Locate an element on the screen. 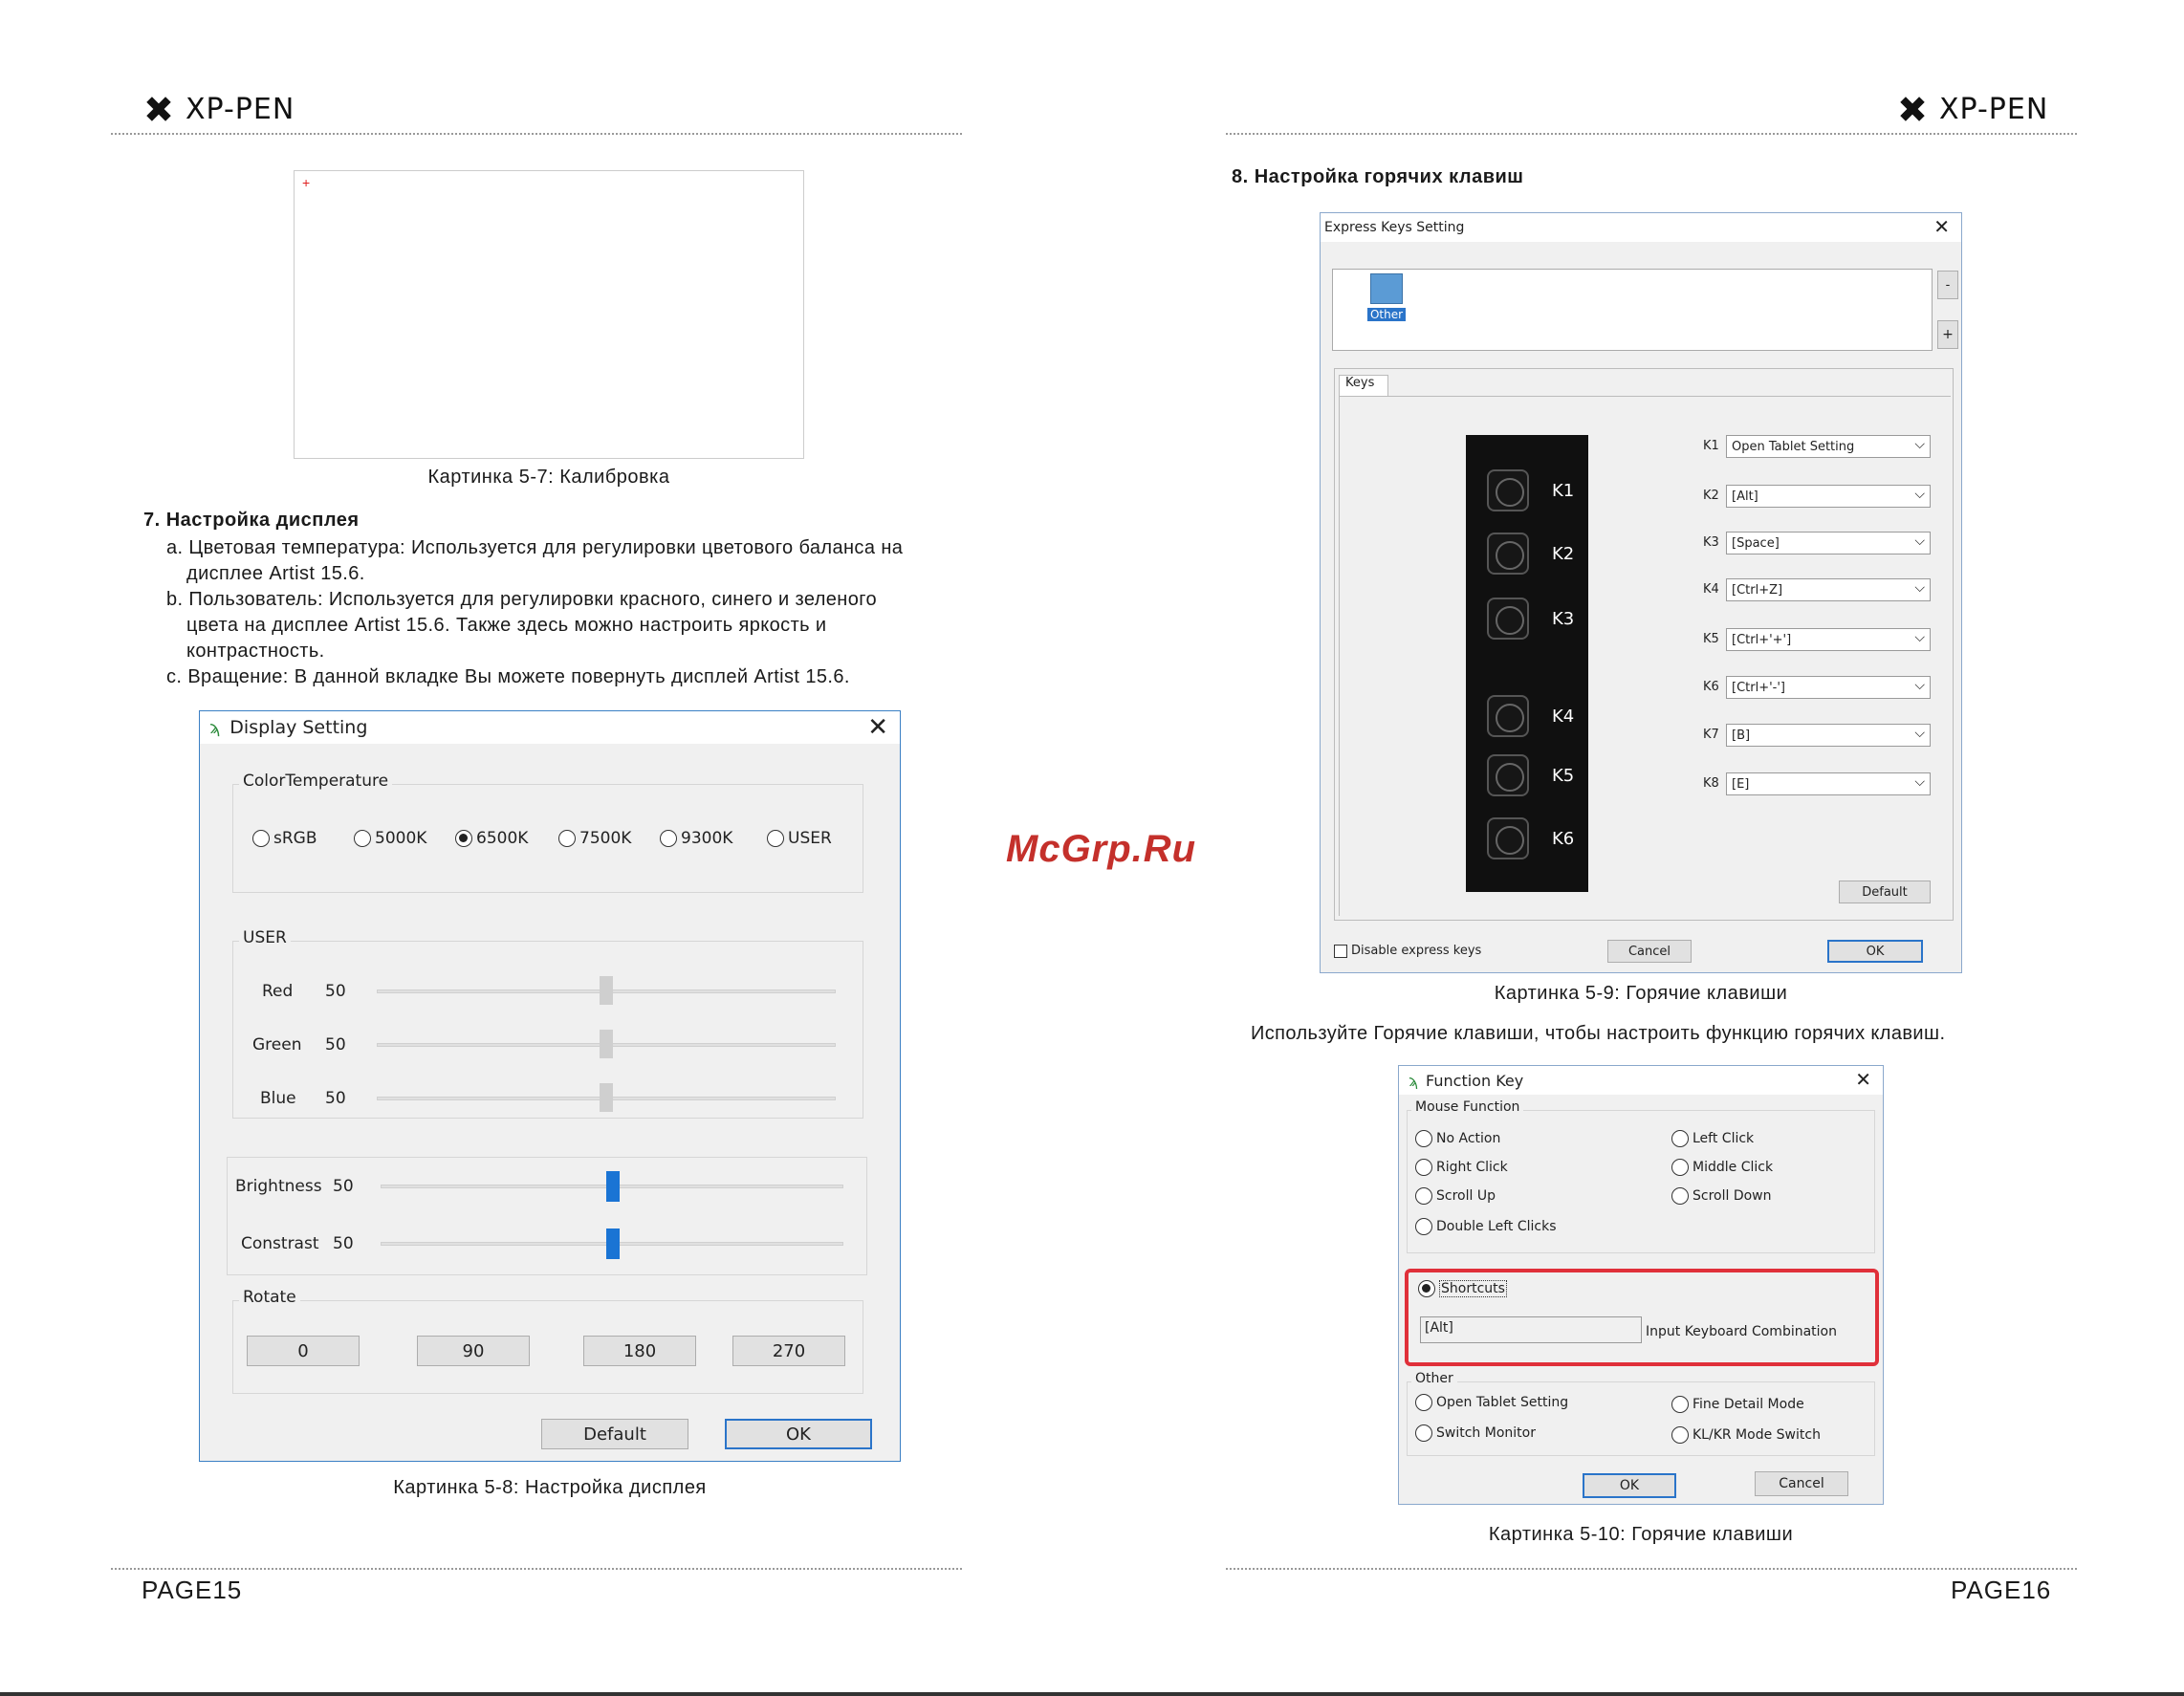 The image size is (2184, 1696). radio-no-action: No Action is located at coordinates (1457, 1138).